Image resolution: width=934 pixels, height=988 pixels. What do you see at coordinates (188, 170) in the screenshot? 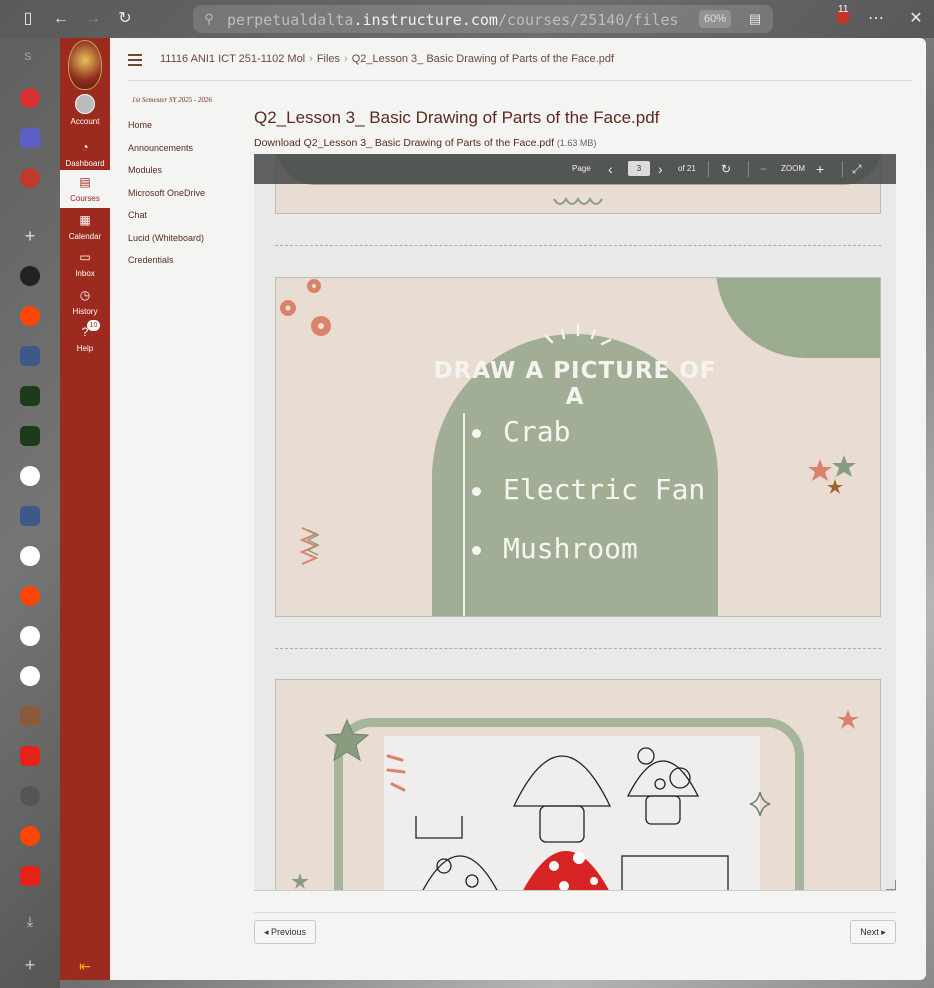
I see `course-nav-modules: Modules` at bounding box center [188, 170].